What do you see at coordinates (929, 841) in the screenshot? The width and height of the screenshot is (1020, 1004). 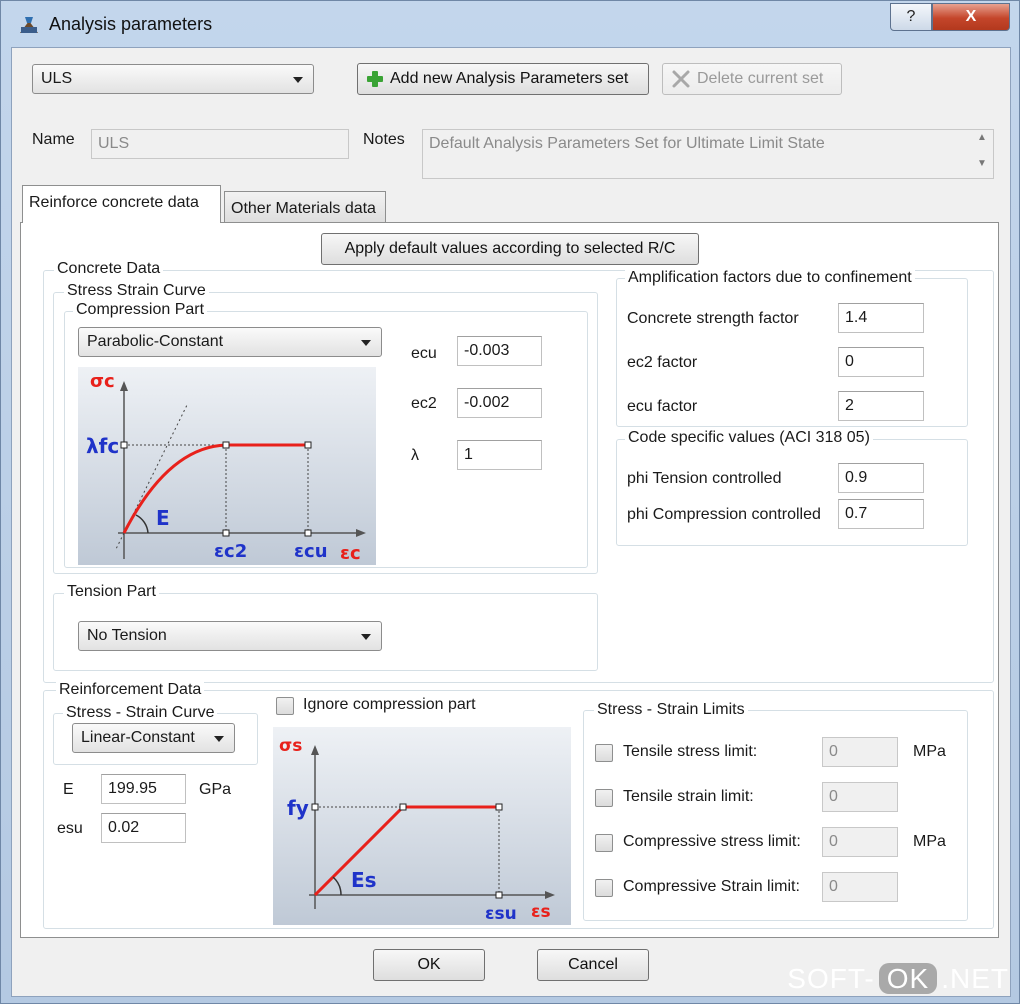 I see `compressive-stress-unit: MPa` at bounding box center [929, 841].